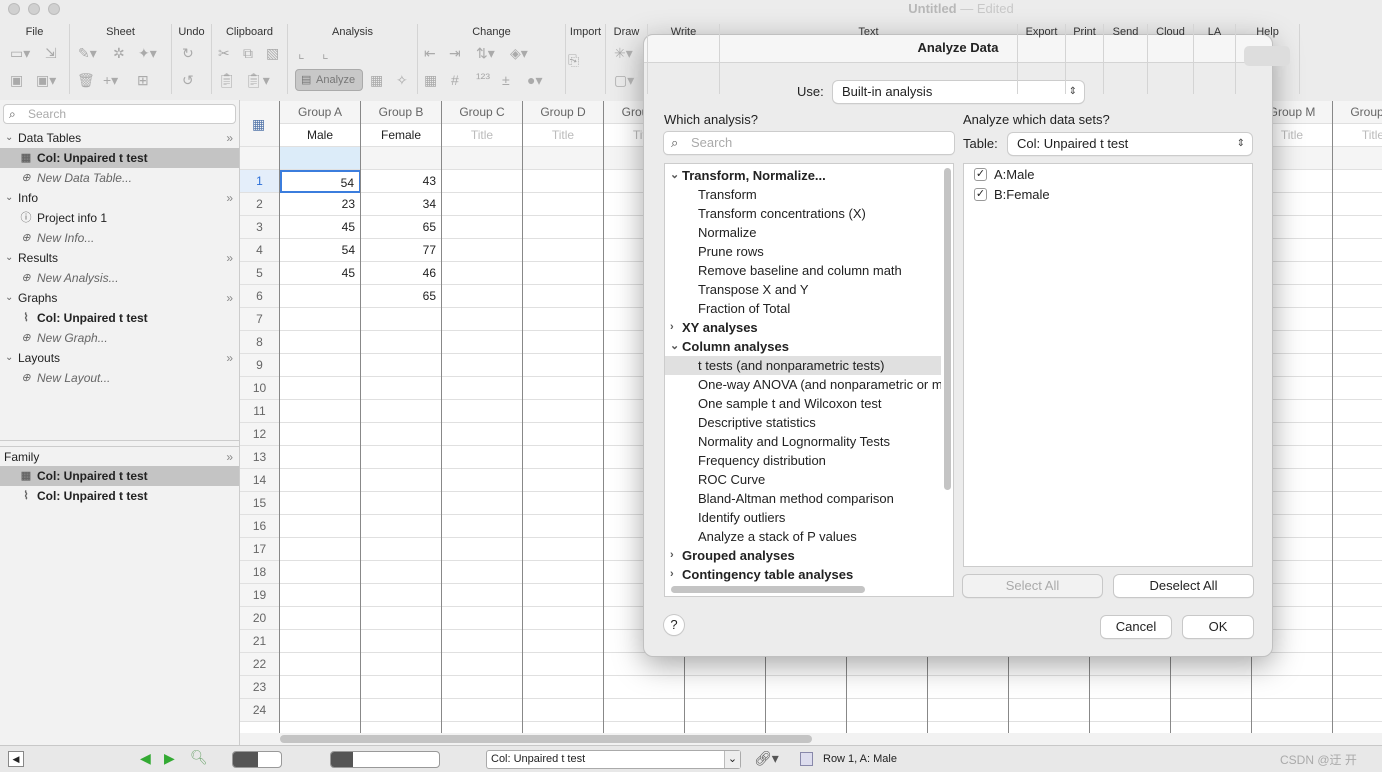 The width and height of the screenshot is (1382, 772). What do you see at coordinates (803, 308) in the screenshot?
I see `tree-item: Fraction of Total` at bounding box center [803, 308].